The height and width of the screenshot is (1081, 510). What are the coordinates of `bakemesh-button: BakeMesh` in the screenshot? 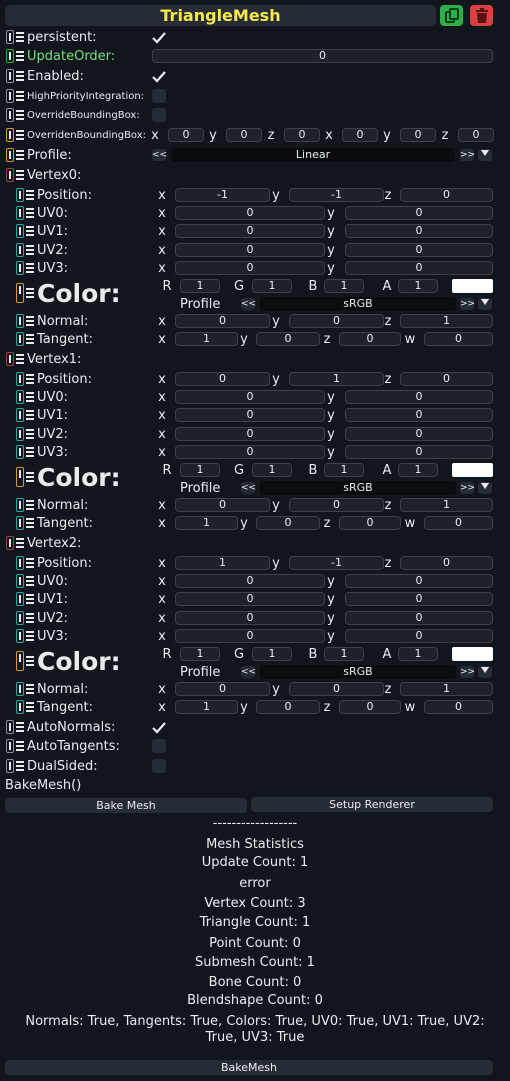 It's located at (249, 1067).